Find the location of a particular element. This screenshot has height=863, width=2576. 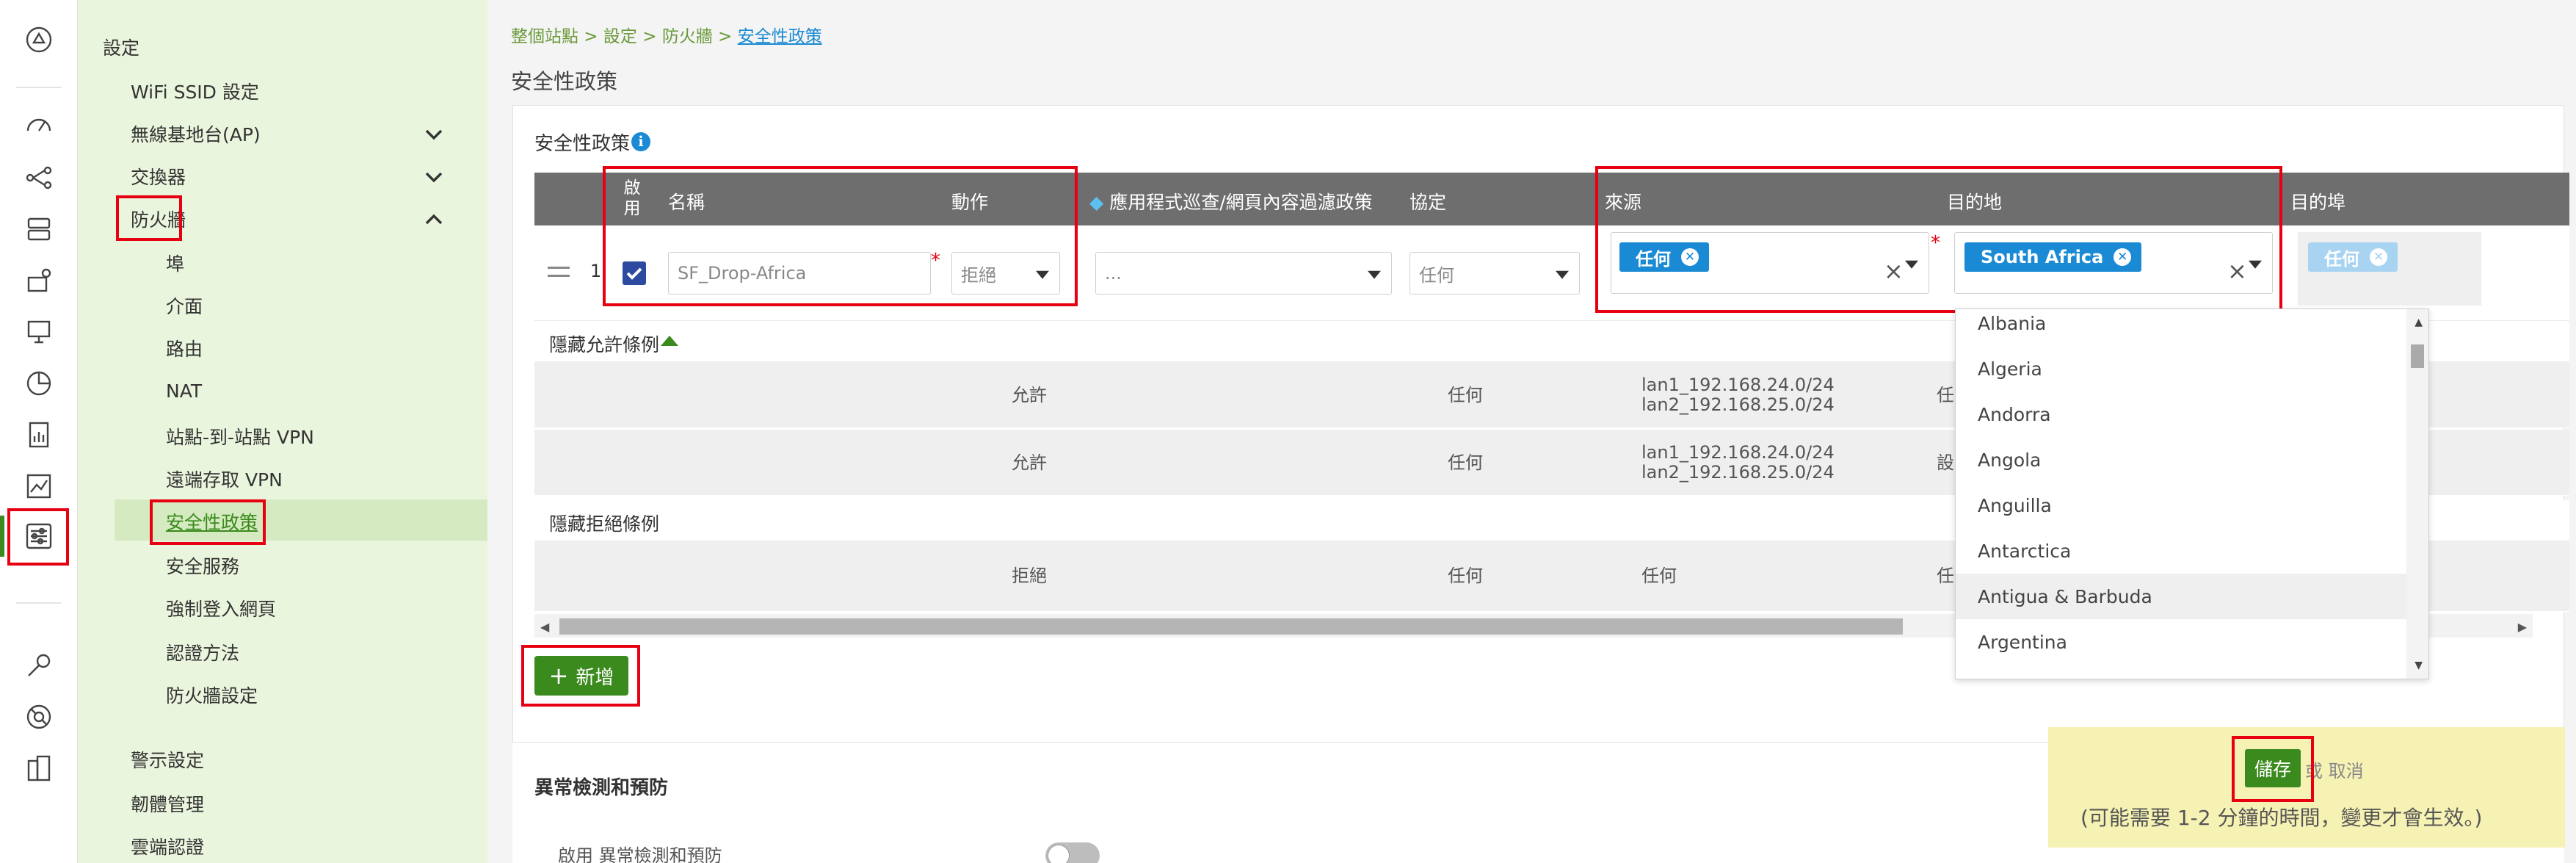

subnav-item-cloud-auth: 雲端認證 is located at coordinates (167, 846).